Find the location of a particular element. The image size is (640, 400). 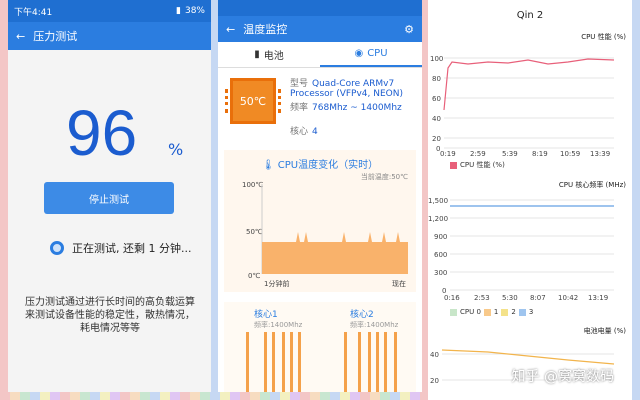

temp-y-bot: 0℃ is located at coordinates (254, 276).